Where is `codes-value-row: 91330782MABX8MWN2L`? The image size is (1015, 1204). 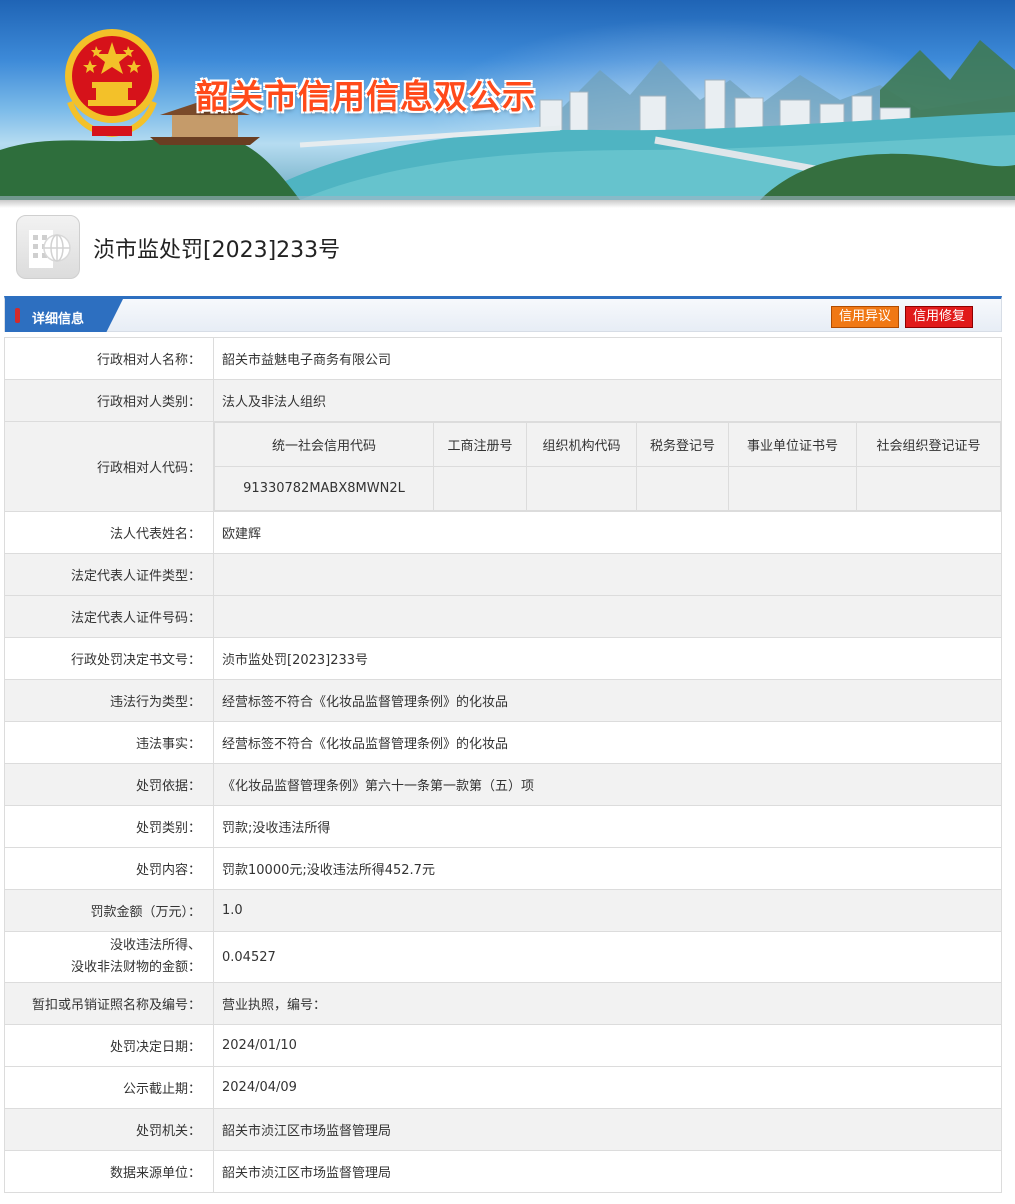
codes-value-row: 91330782MABX8MWN2L is located at coordinates (607, 488).